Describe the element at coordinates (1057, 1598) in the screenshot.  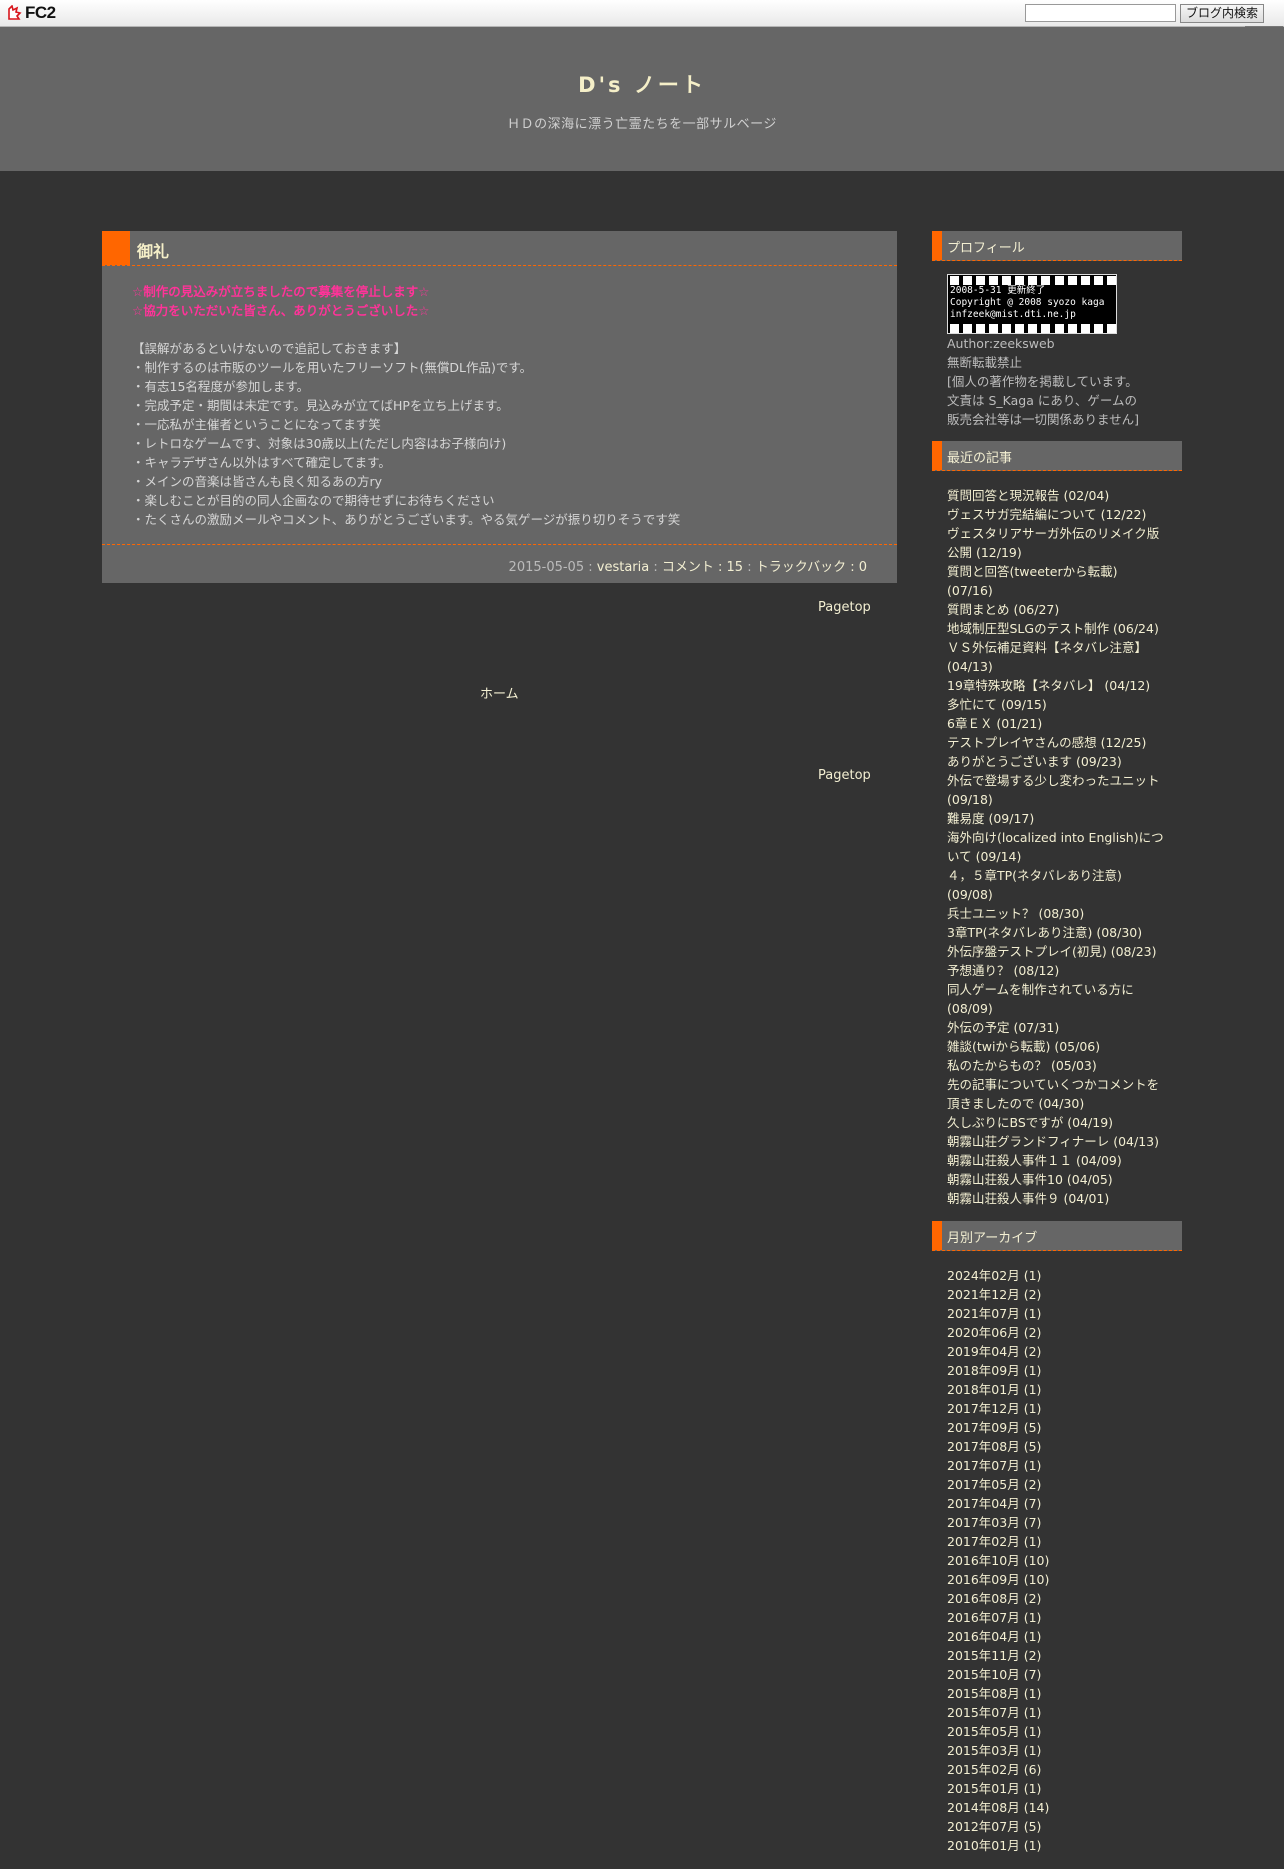
I see `archive-month-item: 2016年08月 (2)` at that location.